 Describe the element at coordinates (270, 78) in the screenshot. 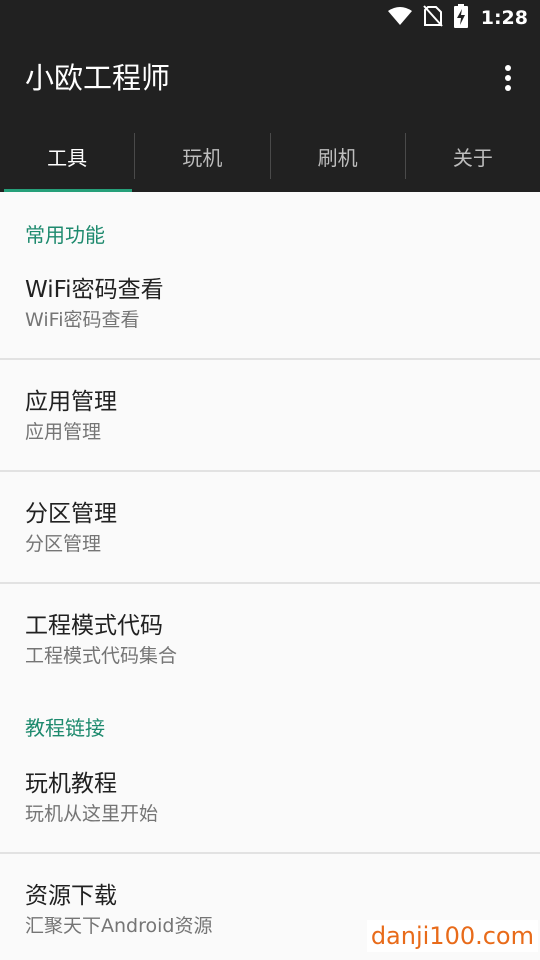

I see `app-bar: 小欧工程师` at that location.